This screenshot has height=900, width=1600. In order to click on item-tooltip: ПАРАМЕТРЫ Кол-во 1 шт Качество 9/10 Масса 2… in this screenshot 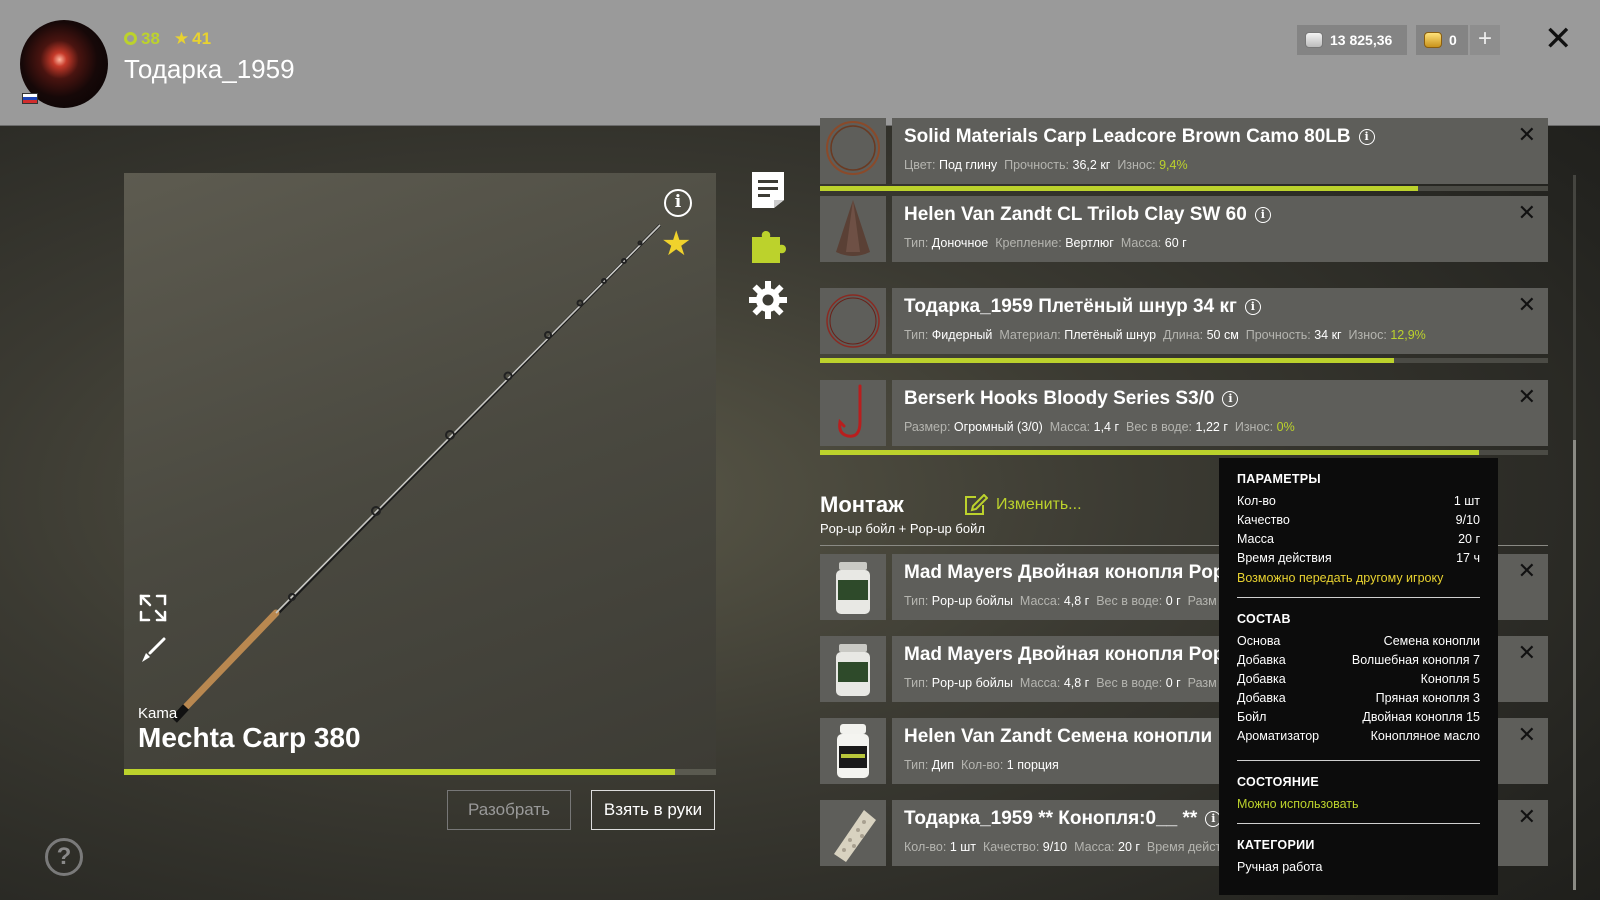, I will do `click(1358, 676)`.